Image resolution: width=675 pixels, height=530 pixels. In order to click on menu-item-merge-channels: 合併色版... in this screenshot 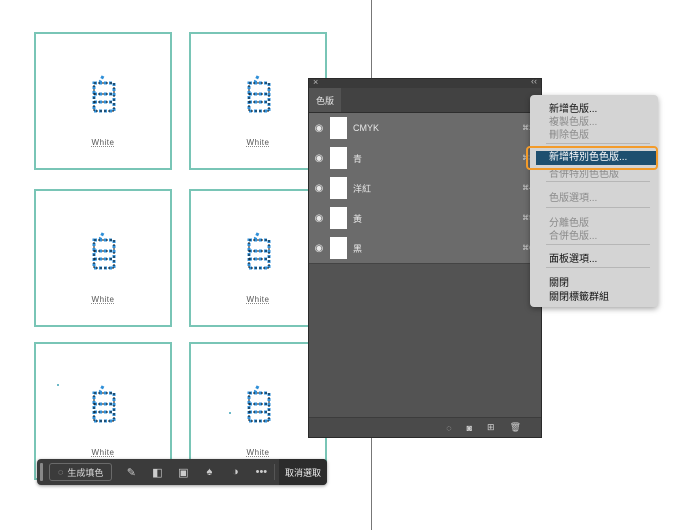, I will do `click(573, 234)`.